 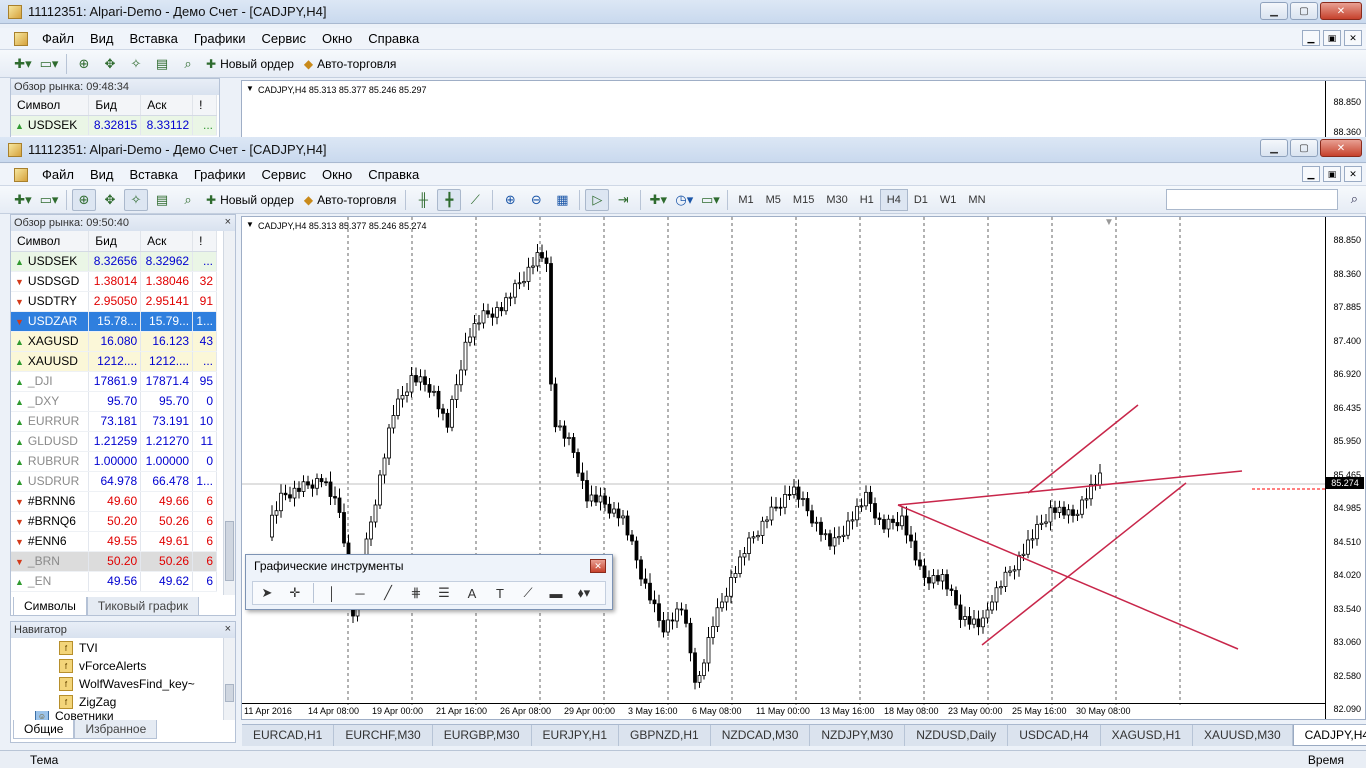 I want to click on nav-item-tvi: f TVI, so click(x=117, y=648).